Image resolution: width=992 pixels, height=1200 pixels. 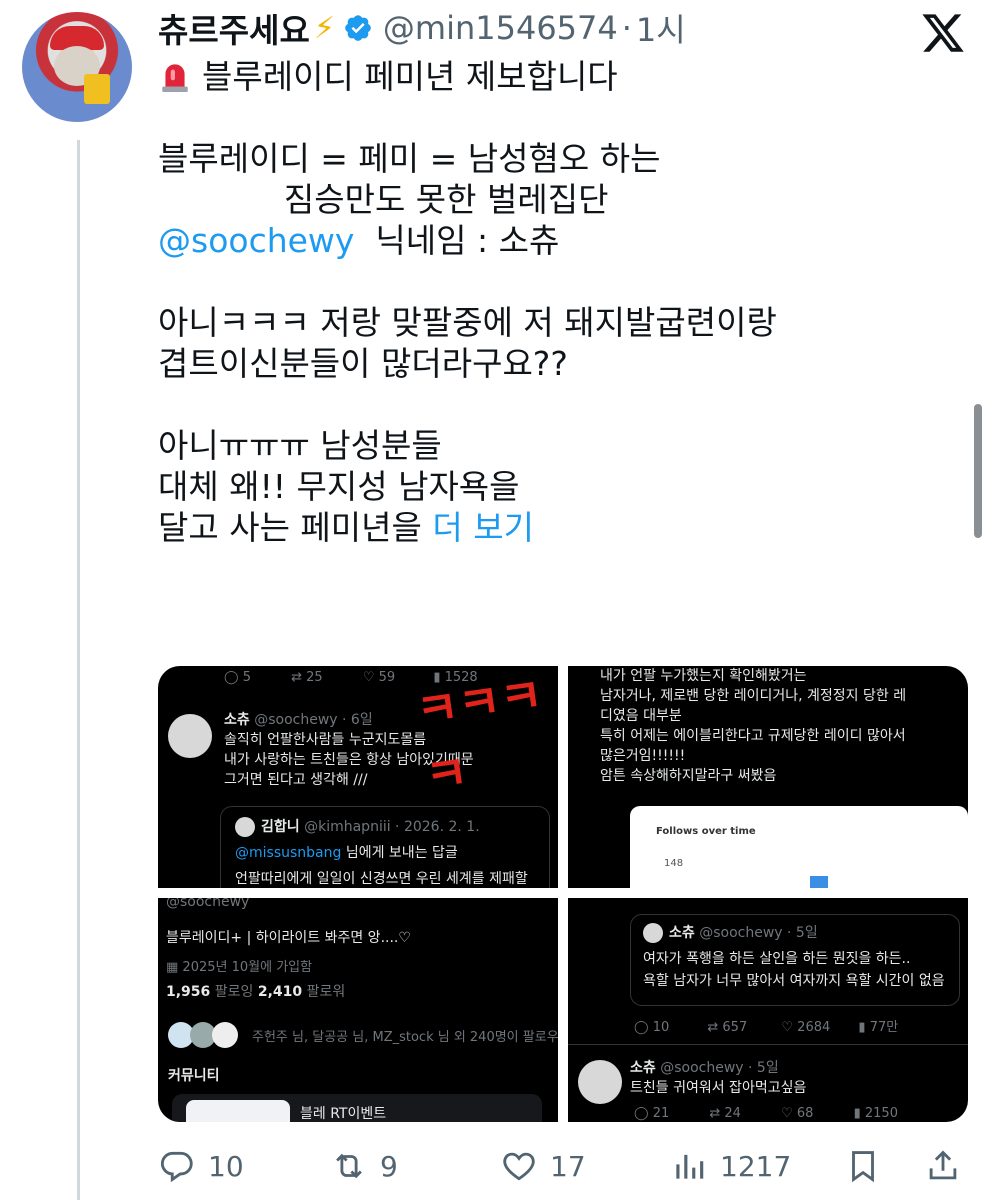 What do you see at coordinates (978, 471) in the screenshot?
I see `scrollbar` at bounding box center [978, 471].